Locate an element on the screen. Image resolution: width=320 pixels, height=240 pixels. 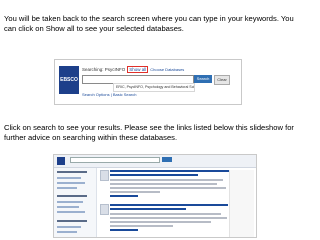
choose-databases-link: Choose Databases is located at coordinates (167, 69).